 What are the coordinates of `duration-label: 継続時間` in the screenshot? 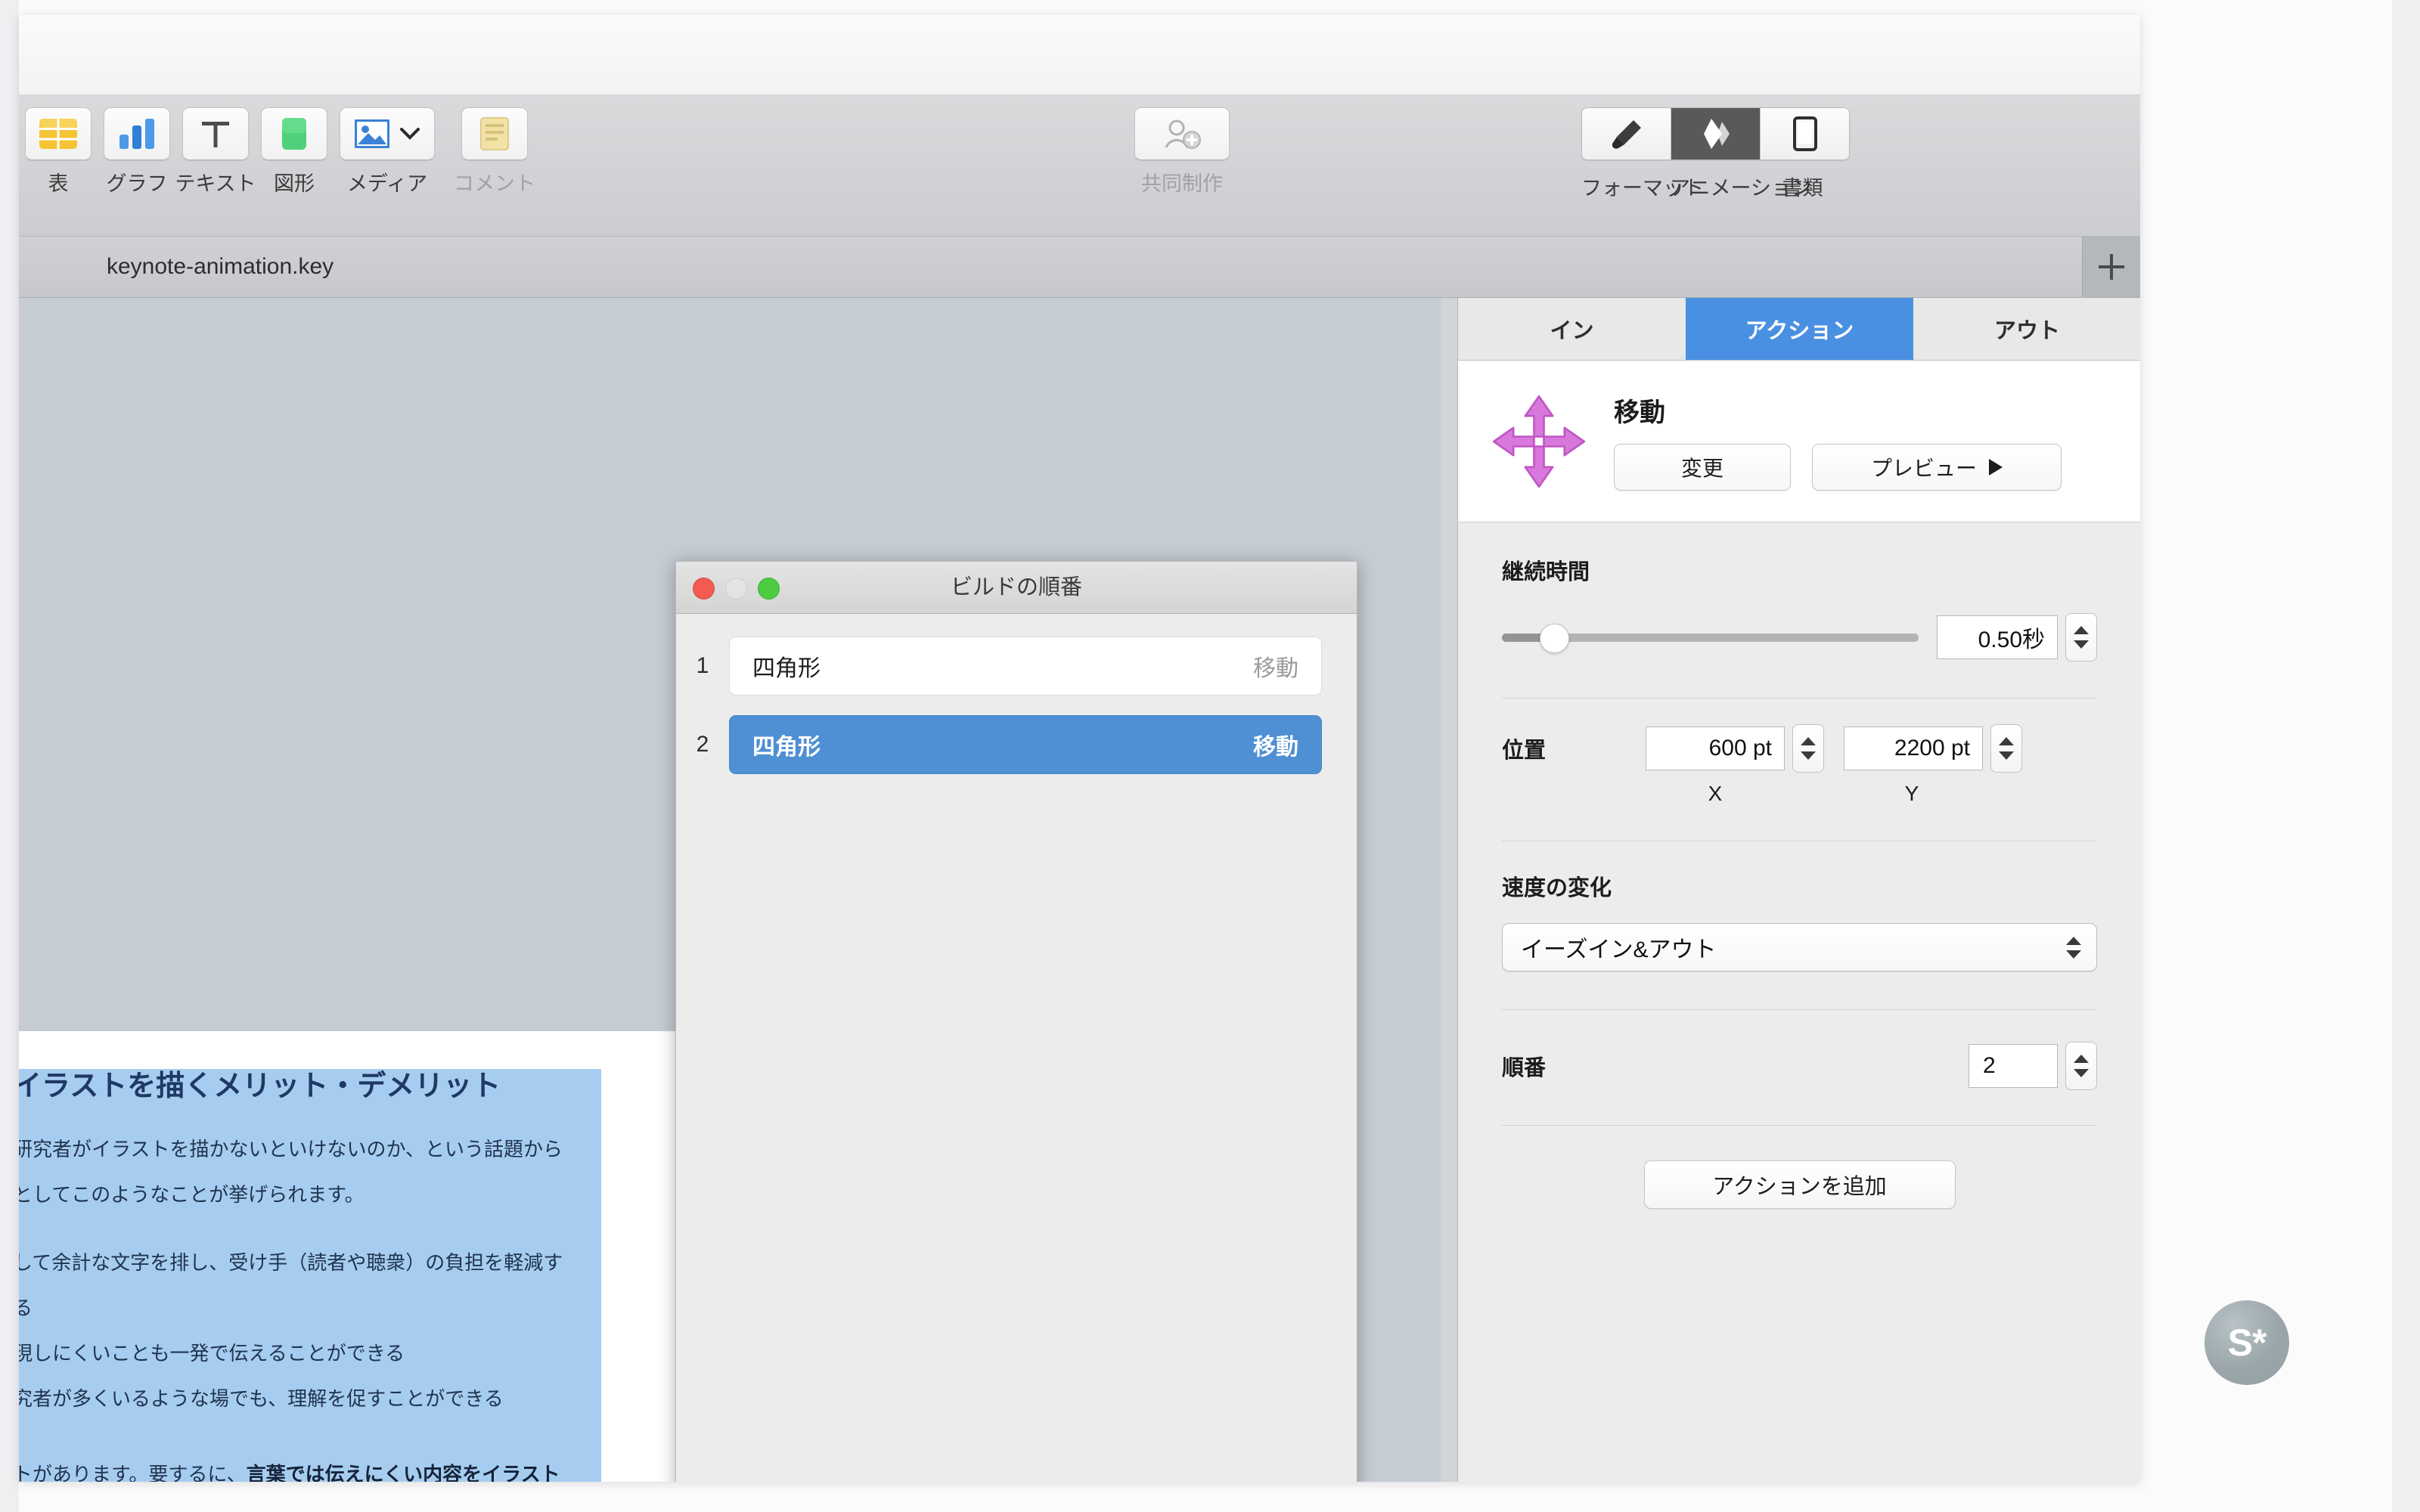 It's located at (1546, 572).